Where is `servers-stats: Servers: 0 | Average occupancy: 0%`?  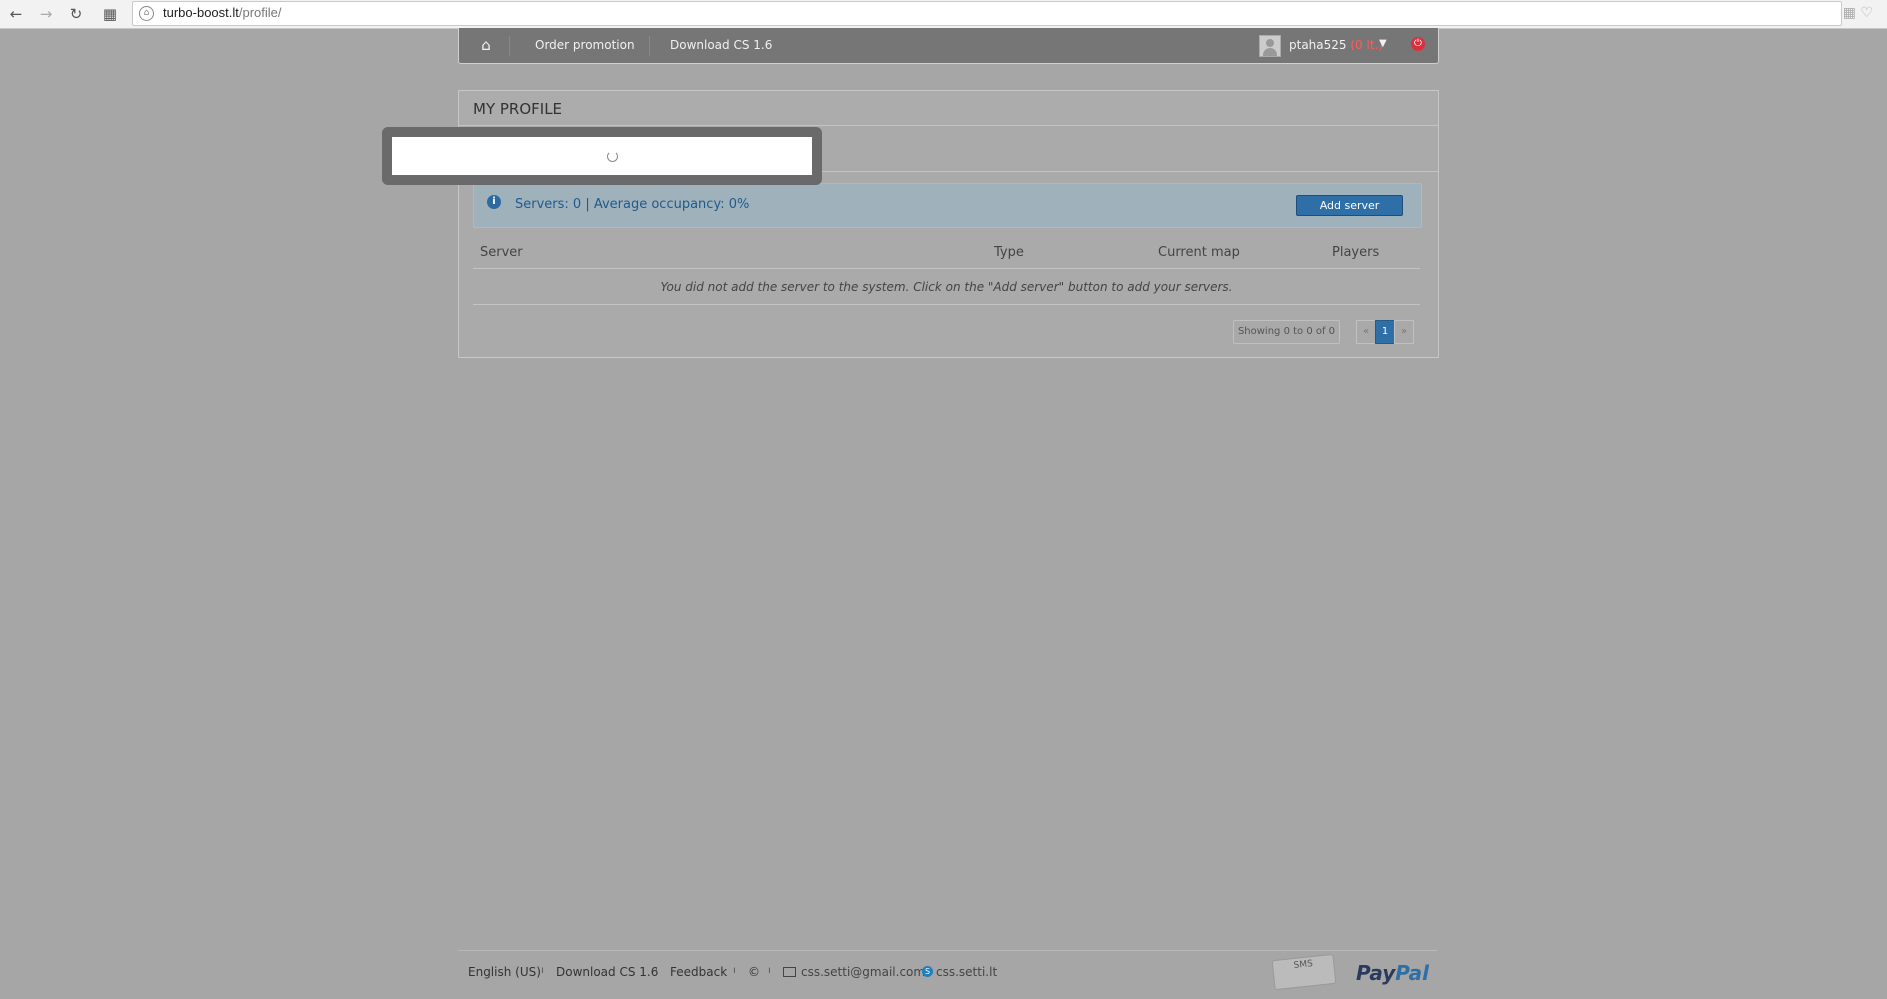
servers-stats: Servers: 0 | Average occupancy: 0% is located at coordinates (632, 204).